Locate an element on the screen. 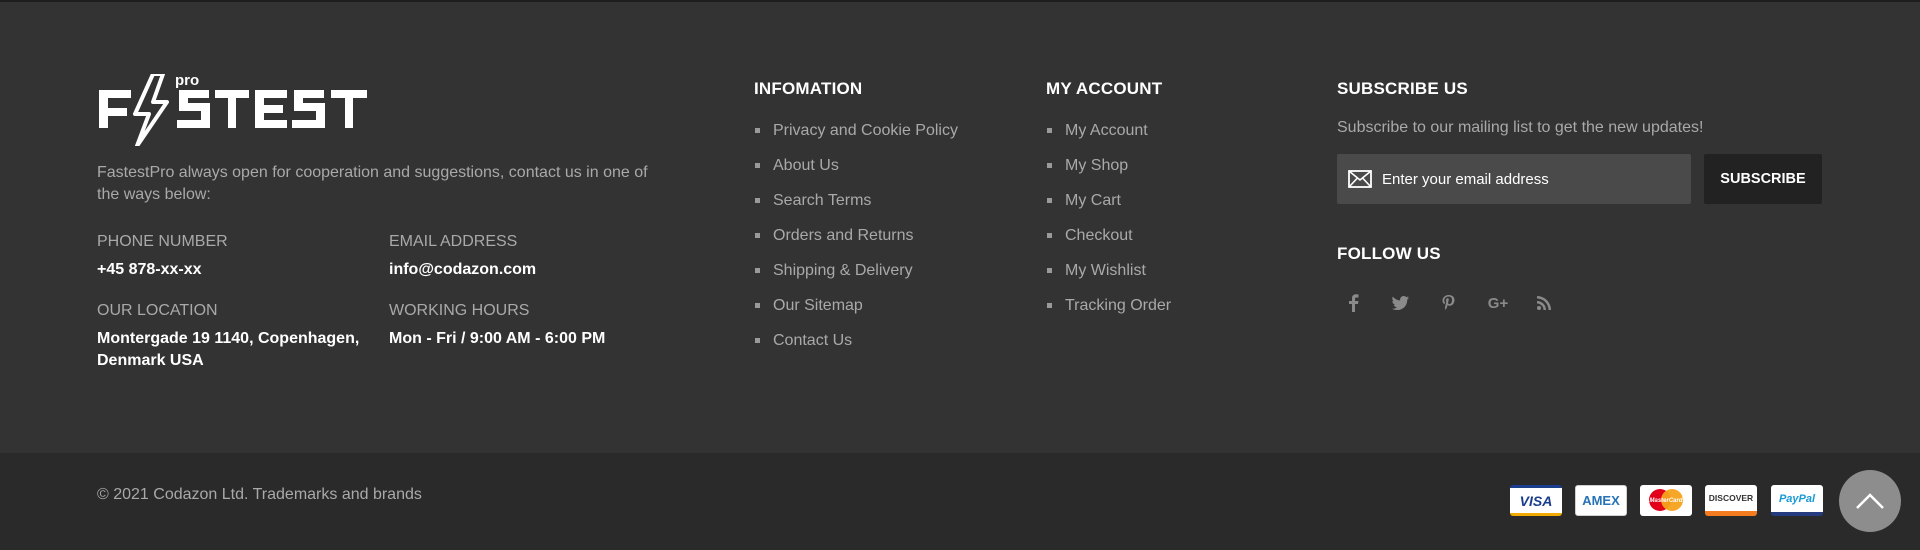 The image size is (1920, 550). account-link: My Account is located at coordinates (1109, 130).